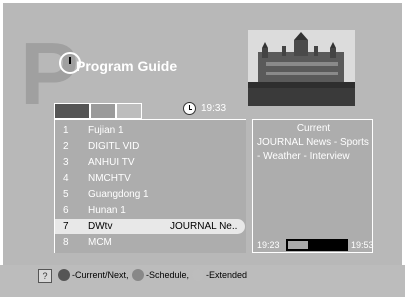 This screenshot has width=405, height=297. I want to click on start-time: 19:23, so click(268, 245).